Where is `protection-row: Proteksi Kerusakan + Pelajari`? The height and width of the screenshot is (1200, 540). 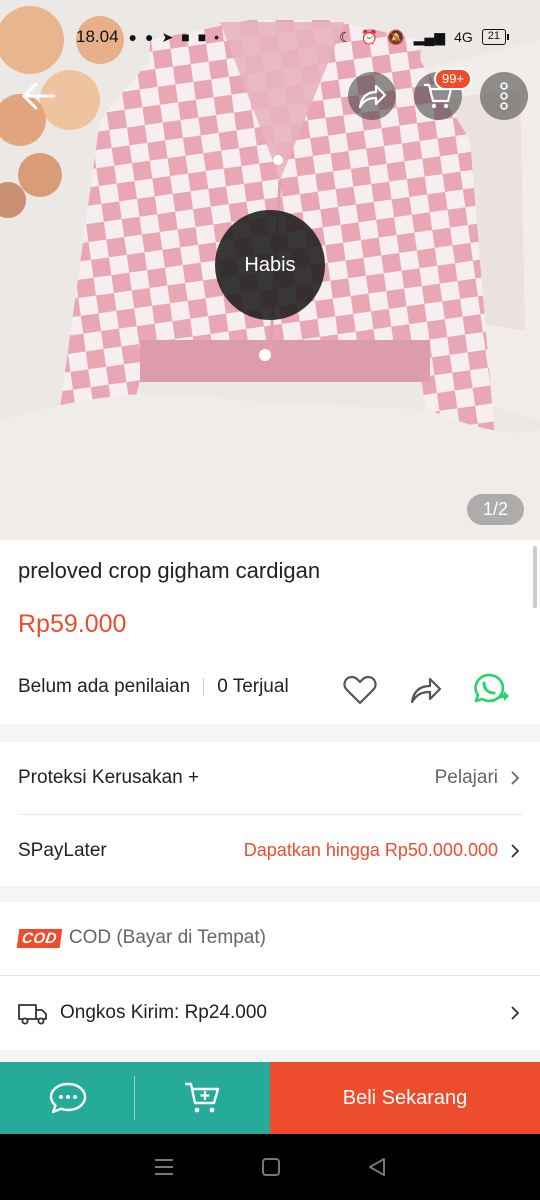
protection-row: Proteksi Kerusakan + Pelajari is located at coordinates (270, 778).